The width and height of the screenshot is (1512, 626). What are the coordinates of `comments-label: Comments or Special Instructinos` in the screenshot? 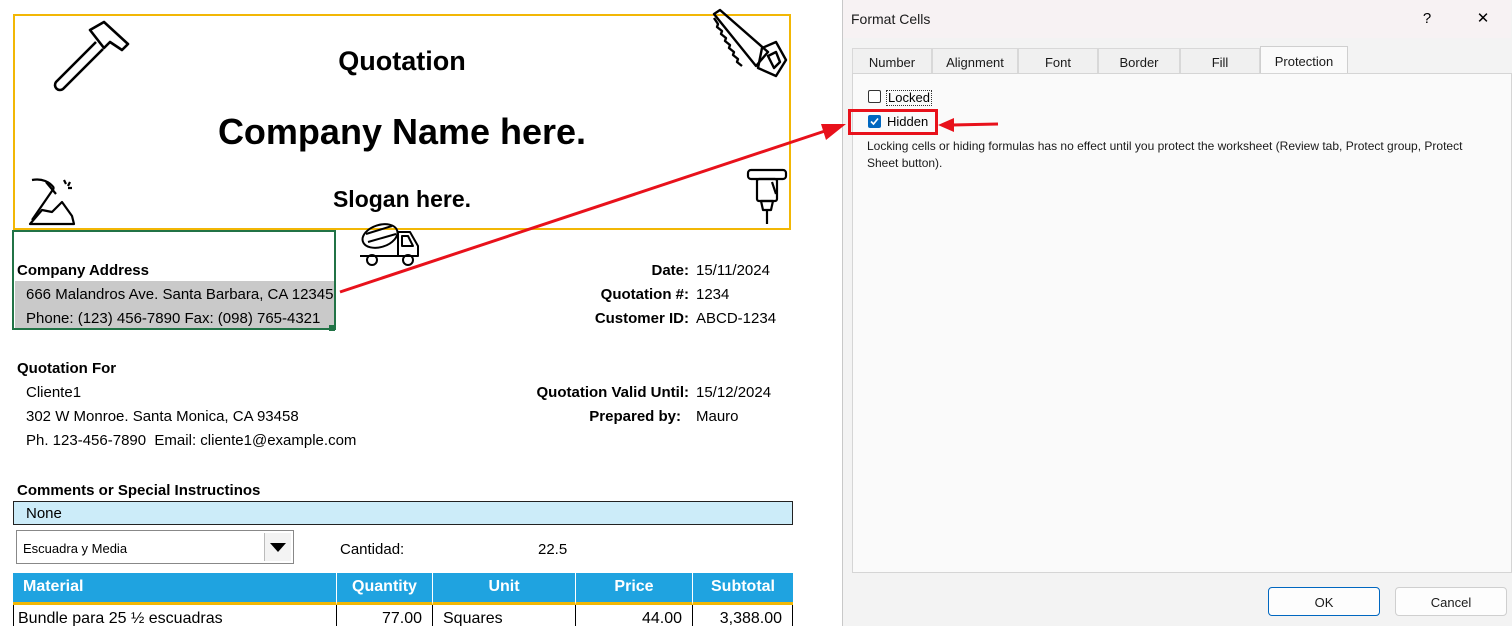 It's located at (139, 490).